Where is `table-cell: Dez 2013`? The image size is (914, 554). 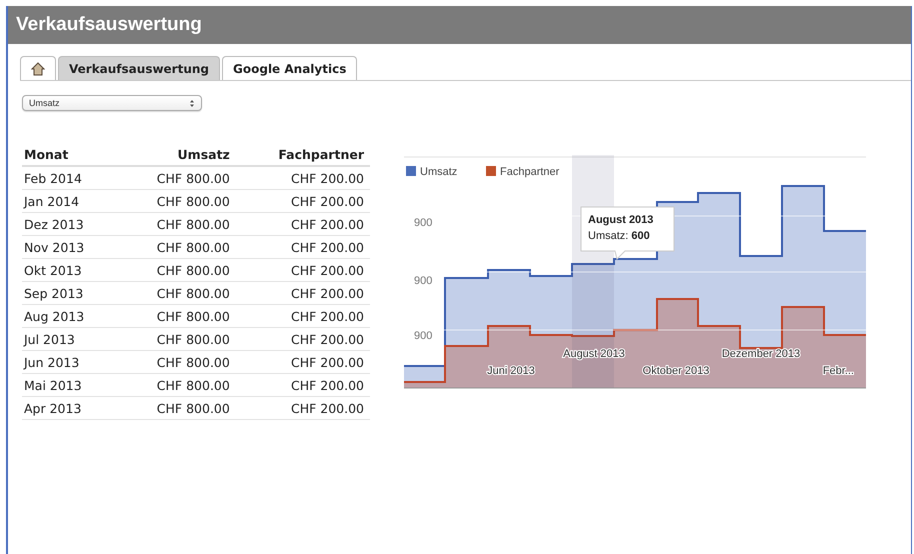 table-cell: Dez 2013 is located at coordinates (71, 224).